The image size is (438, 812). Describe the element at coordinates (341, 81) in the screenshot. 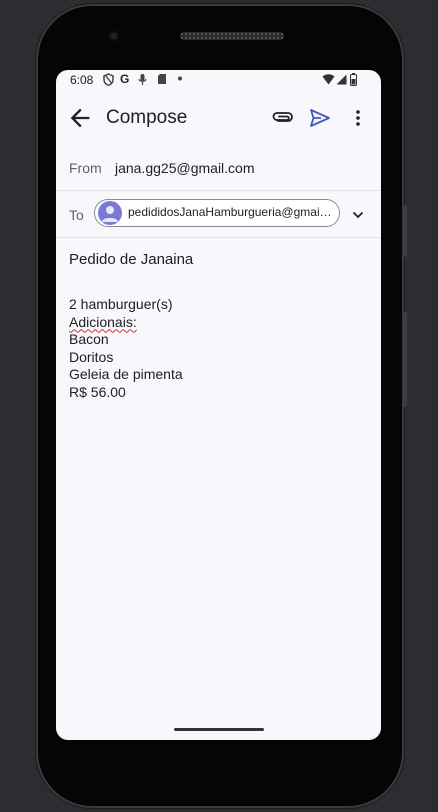

I see `signal-icon` at that location.